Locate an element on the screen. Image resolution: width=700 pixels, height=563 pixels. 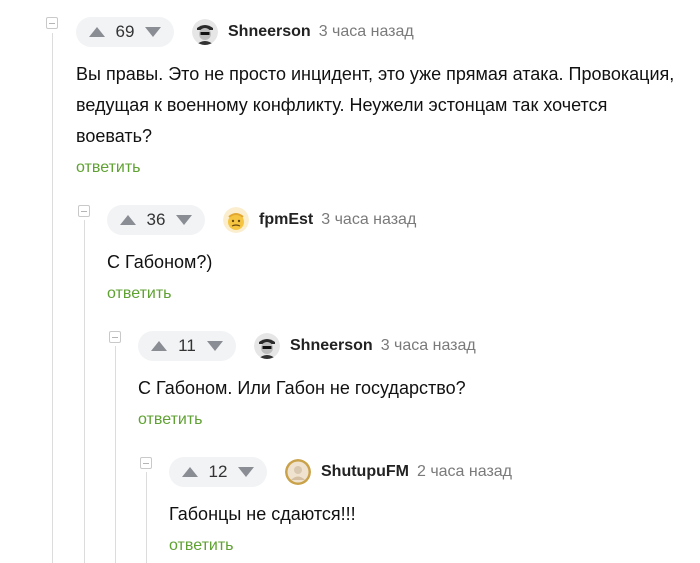
vote-control: 69 is located at coordinates (125, 32).